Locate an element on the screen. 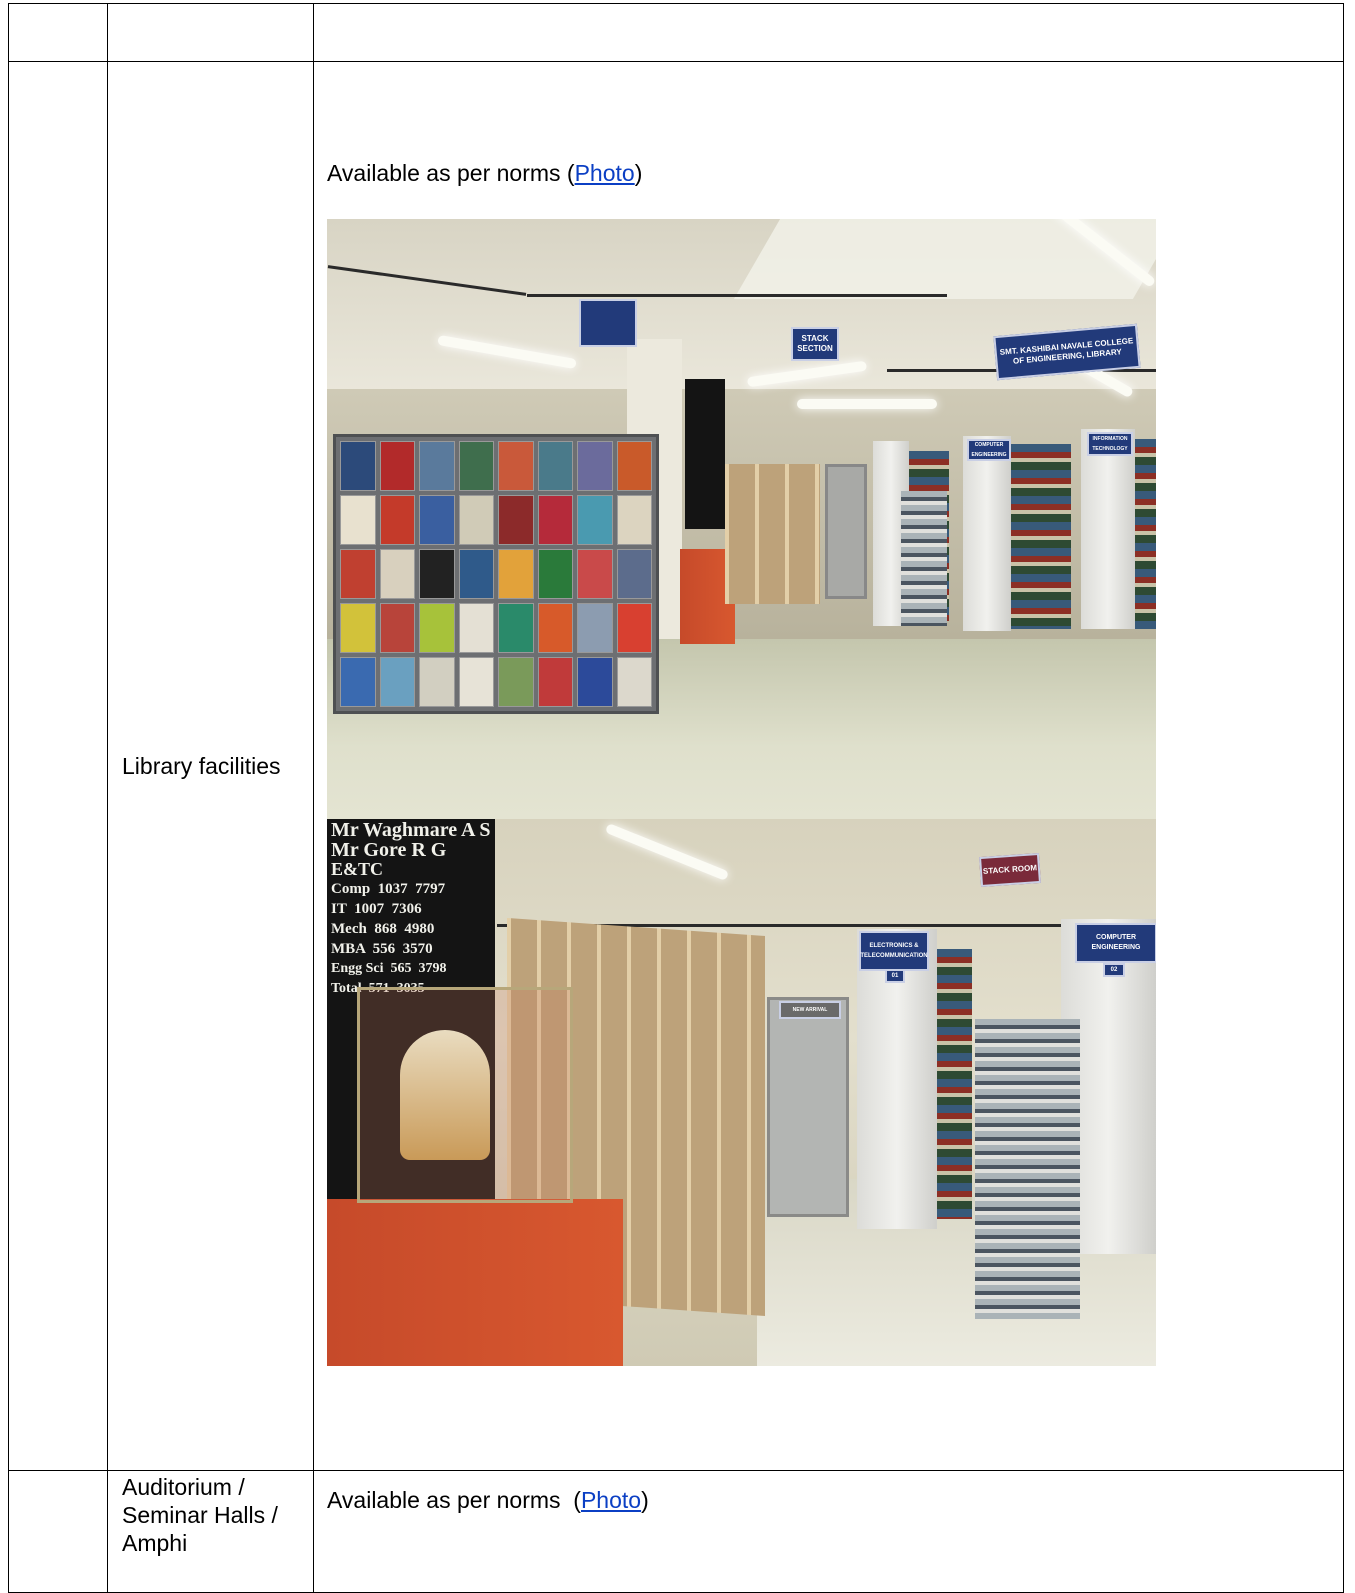 Image resolution: width=1355 pixels, height=1593 pixels. cell-facility: Library facilities is located at coordinates (210, 766).